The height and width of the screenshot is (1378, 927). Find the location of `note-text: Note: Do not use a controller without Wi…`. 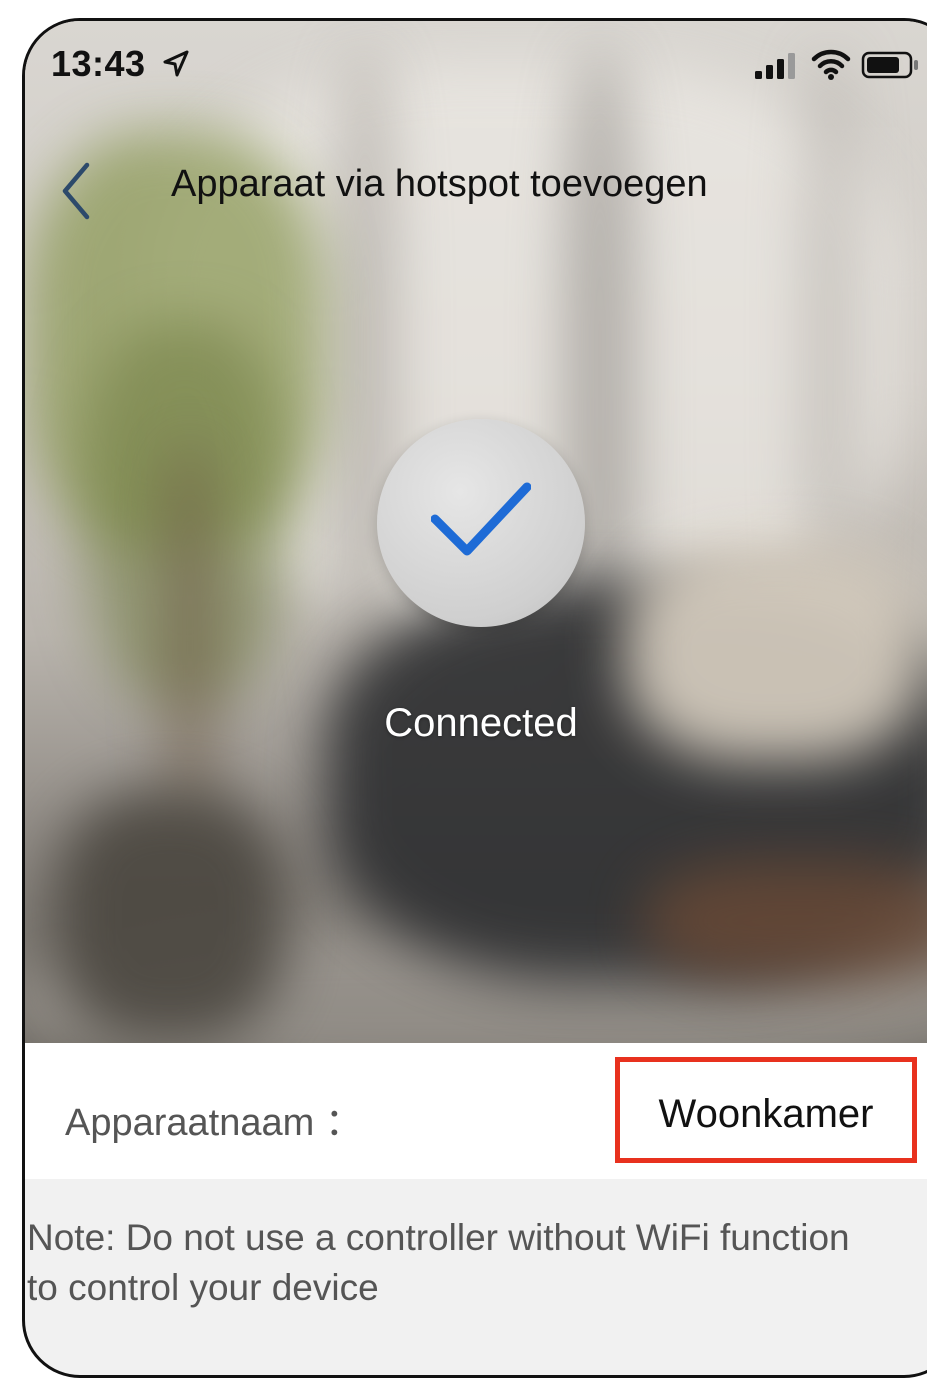

note-text: Note: Do not use a controller without Wi… is located at coordinates (438, 1262).